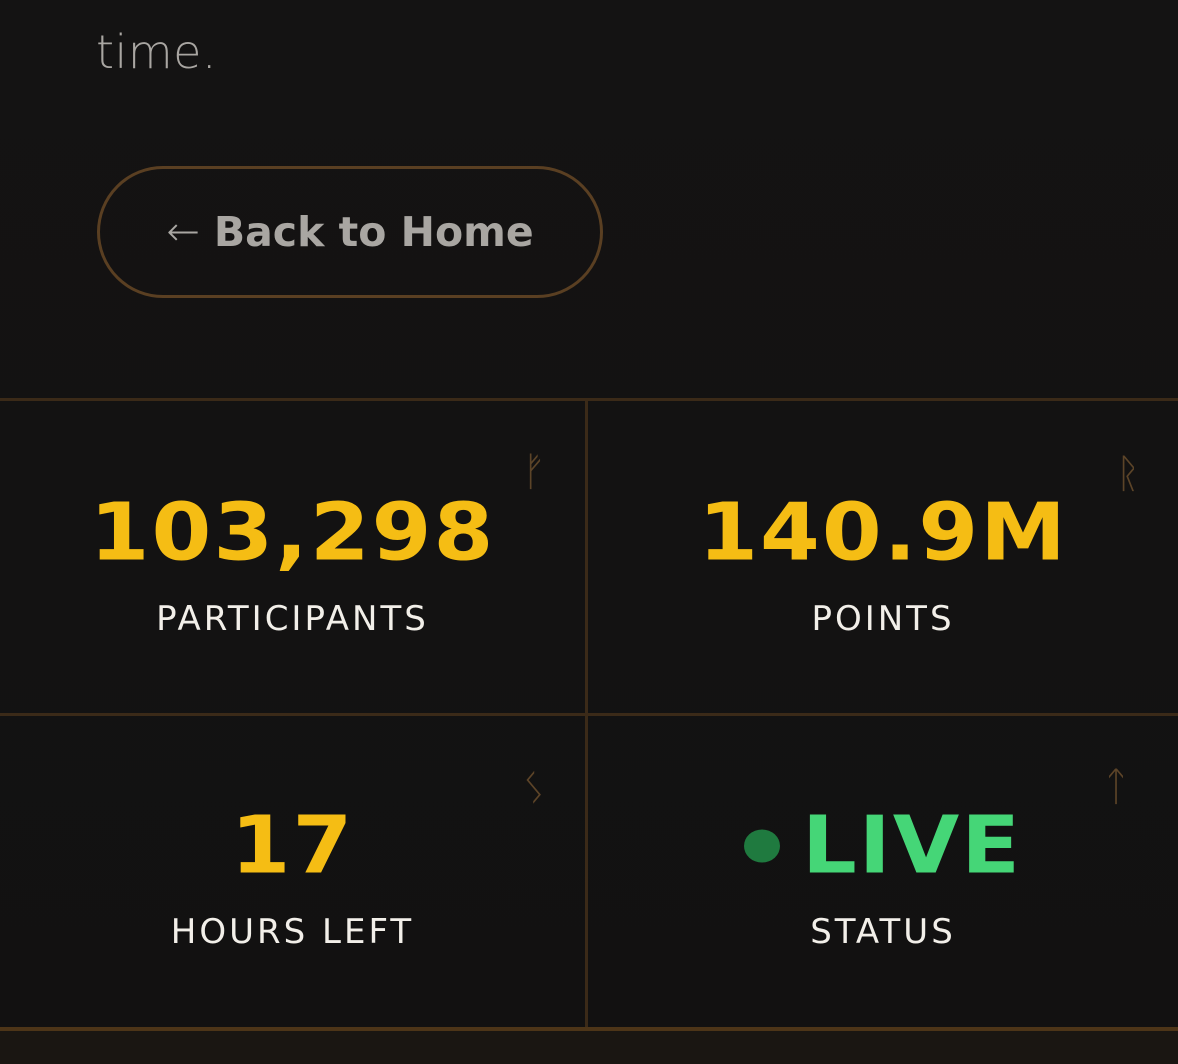  I want to click on points-value: 140.9M, so click(883, 533).